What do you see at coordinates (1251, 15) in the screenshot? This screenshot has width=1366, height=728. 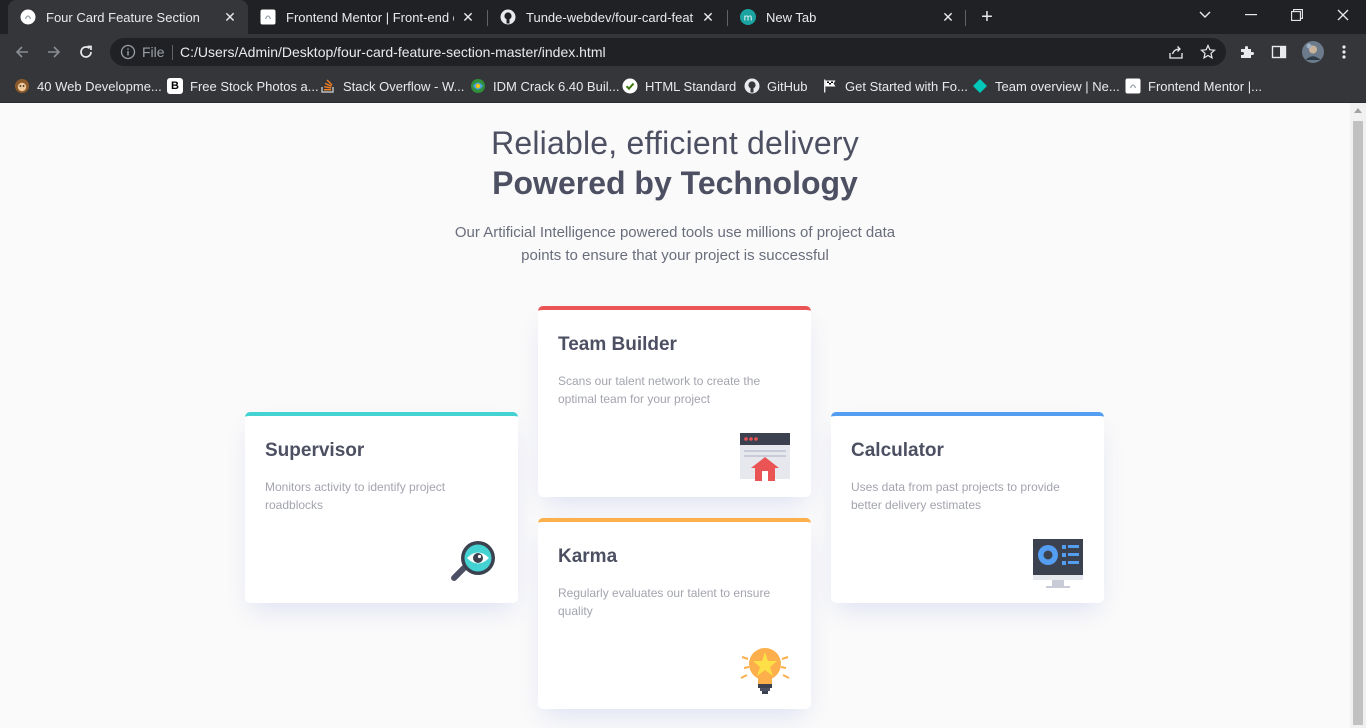 I see `minimize-window-icon` at bounding box center [1251, 15].